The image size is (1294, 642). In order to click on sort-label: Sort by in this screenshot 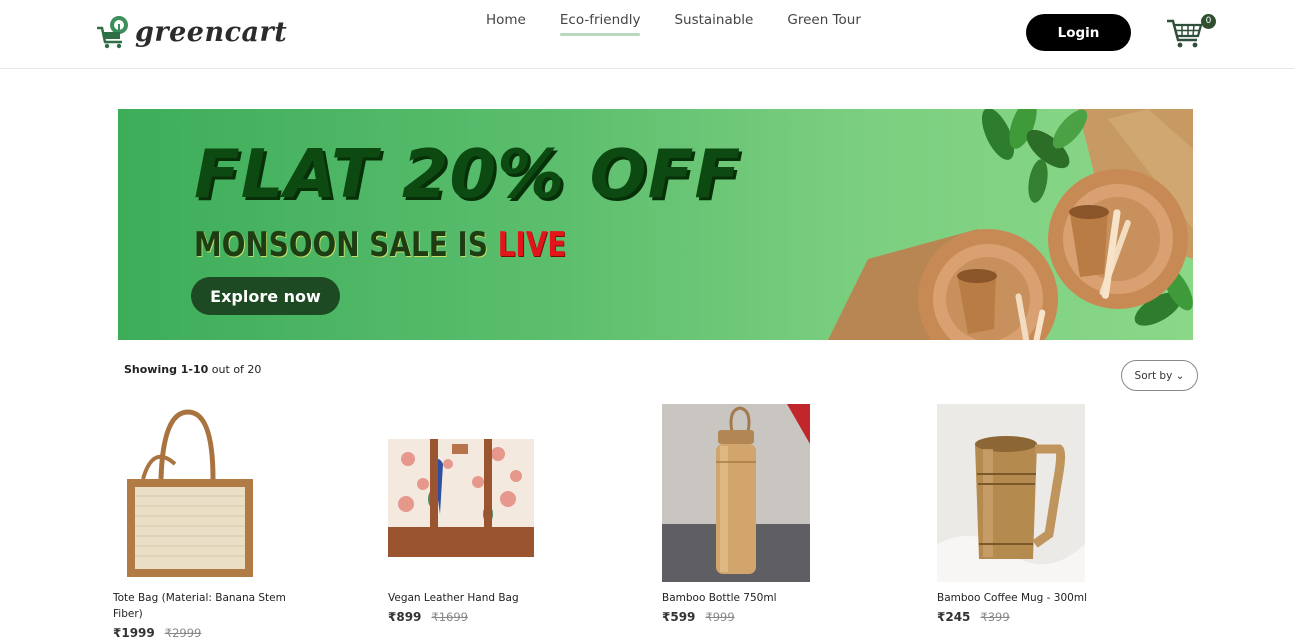, I will do `click(1153, 375)`.